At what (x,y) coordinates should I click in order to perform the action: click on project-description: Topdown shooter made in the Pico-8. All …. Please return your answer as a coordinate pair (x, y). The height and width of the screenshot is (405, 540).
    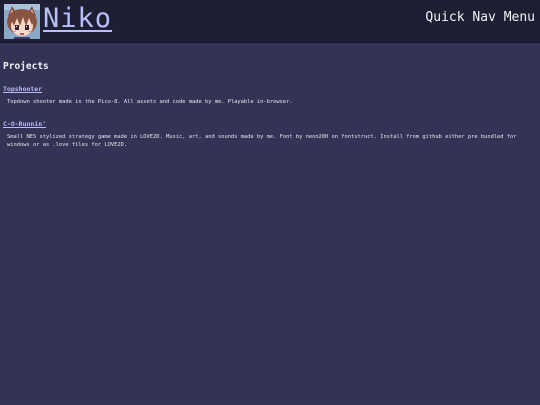
    Looking at the image, I should click on (150, 102).